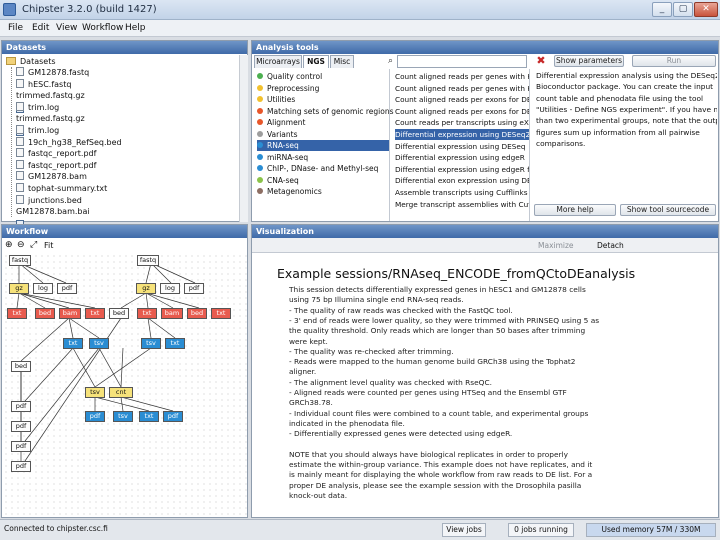 The height and width of the screenshot is (540, 720). I want to click on detach-button: Detach, so click(618, 245).